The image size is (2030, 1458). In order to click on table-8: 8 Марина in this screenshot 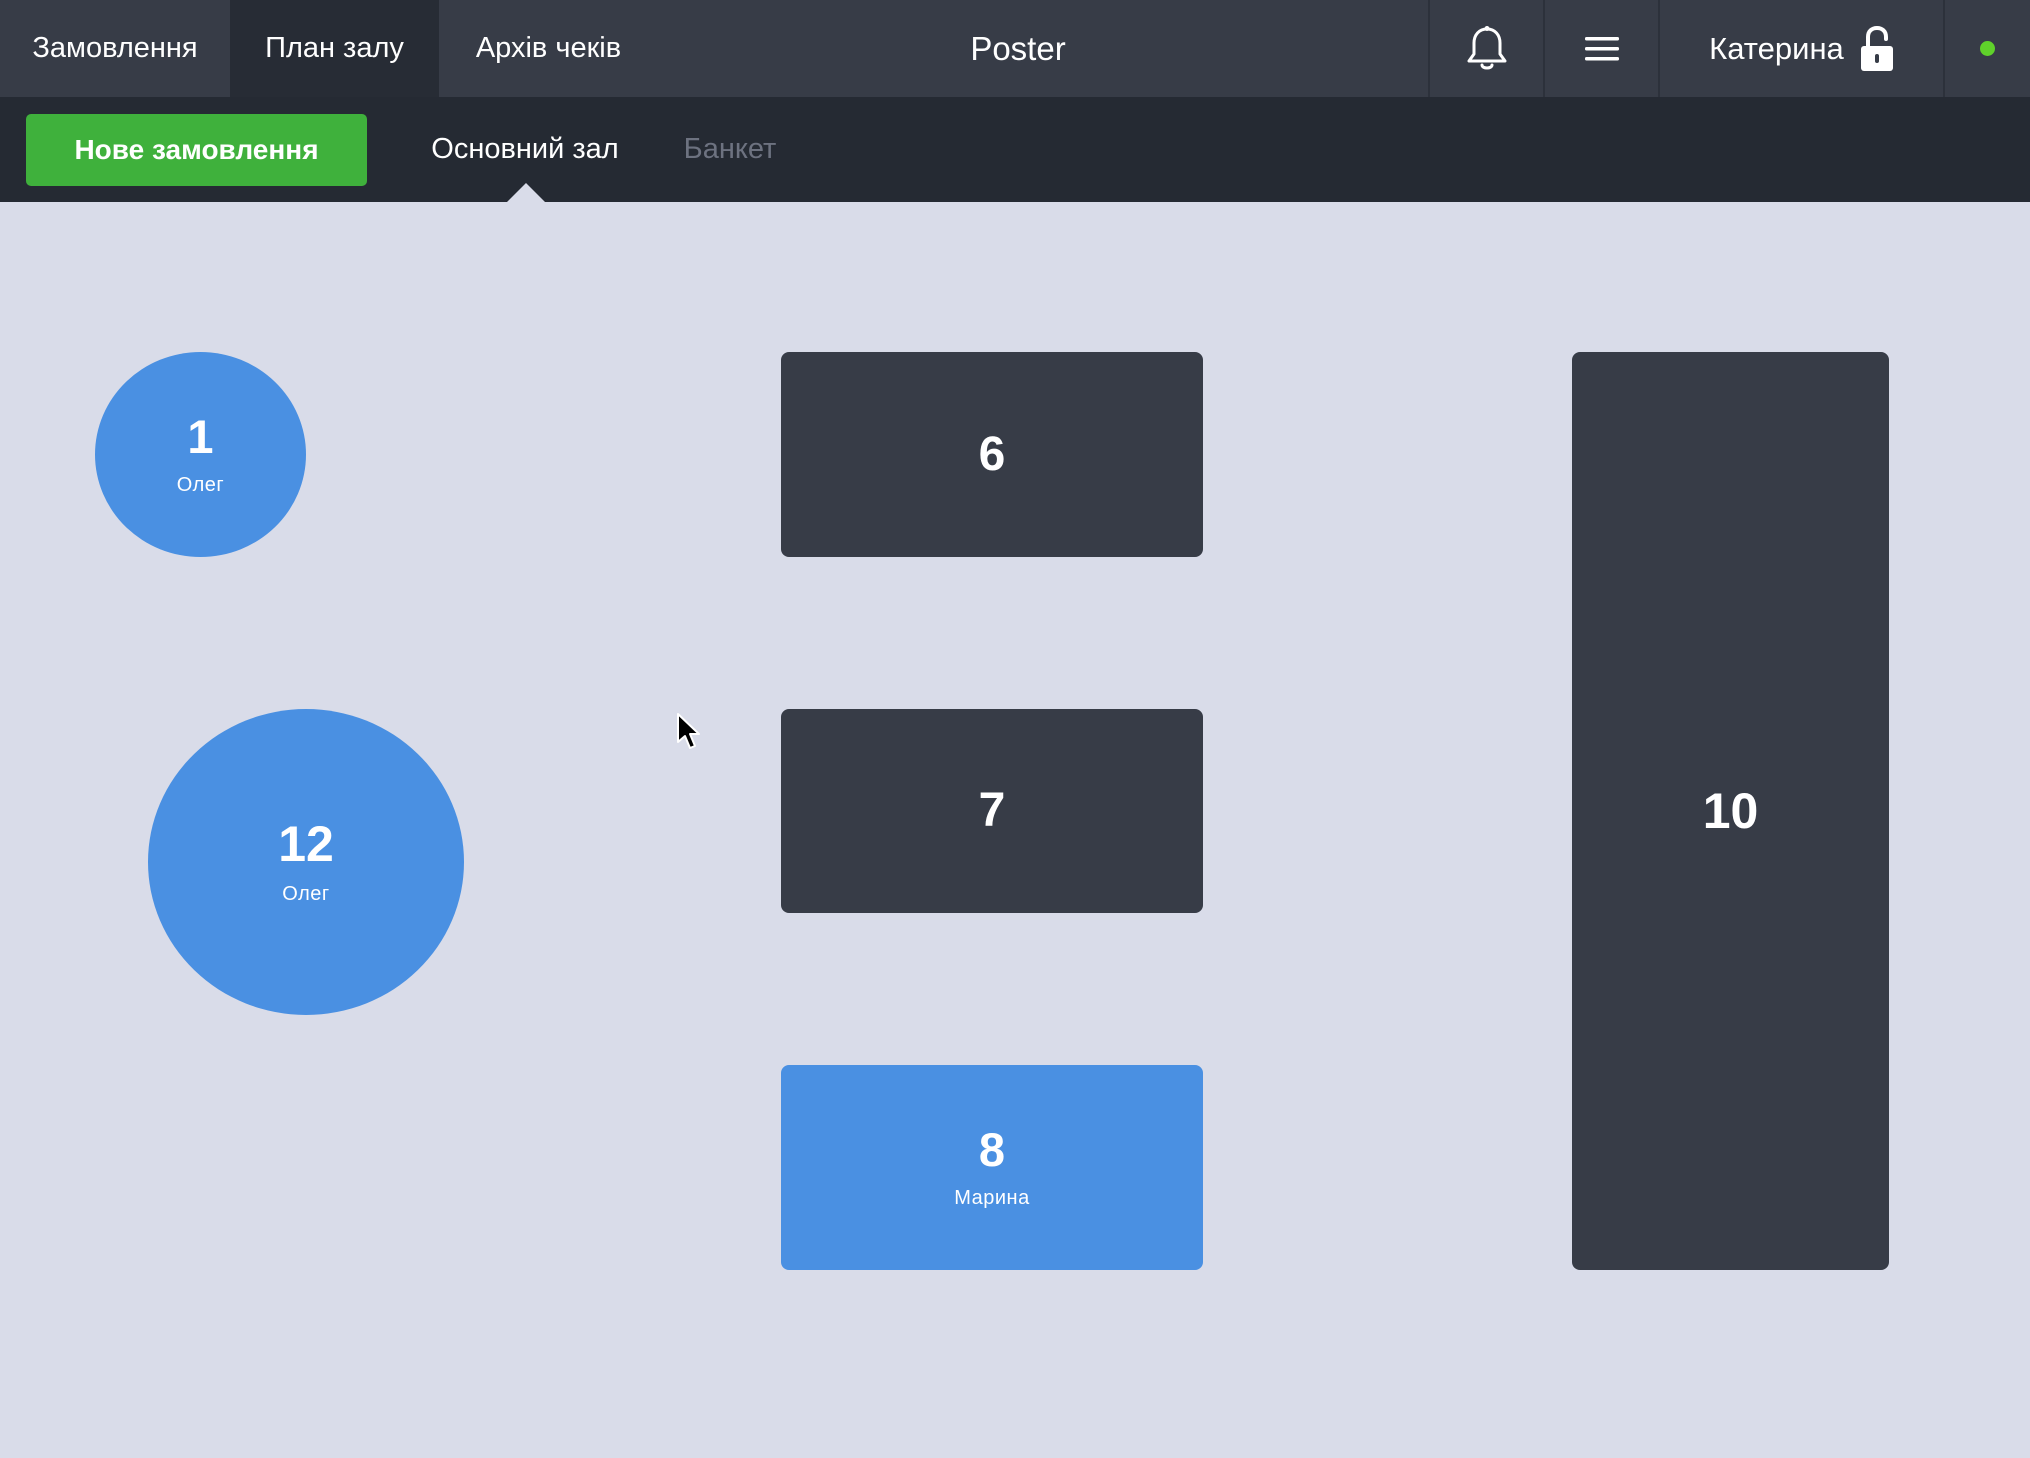, I will do `click(992, 1167)`.